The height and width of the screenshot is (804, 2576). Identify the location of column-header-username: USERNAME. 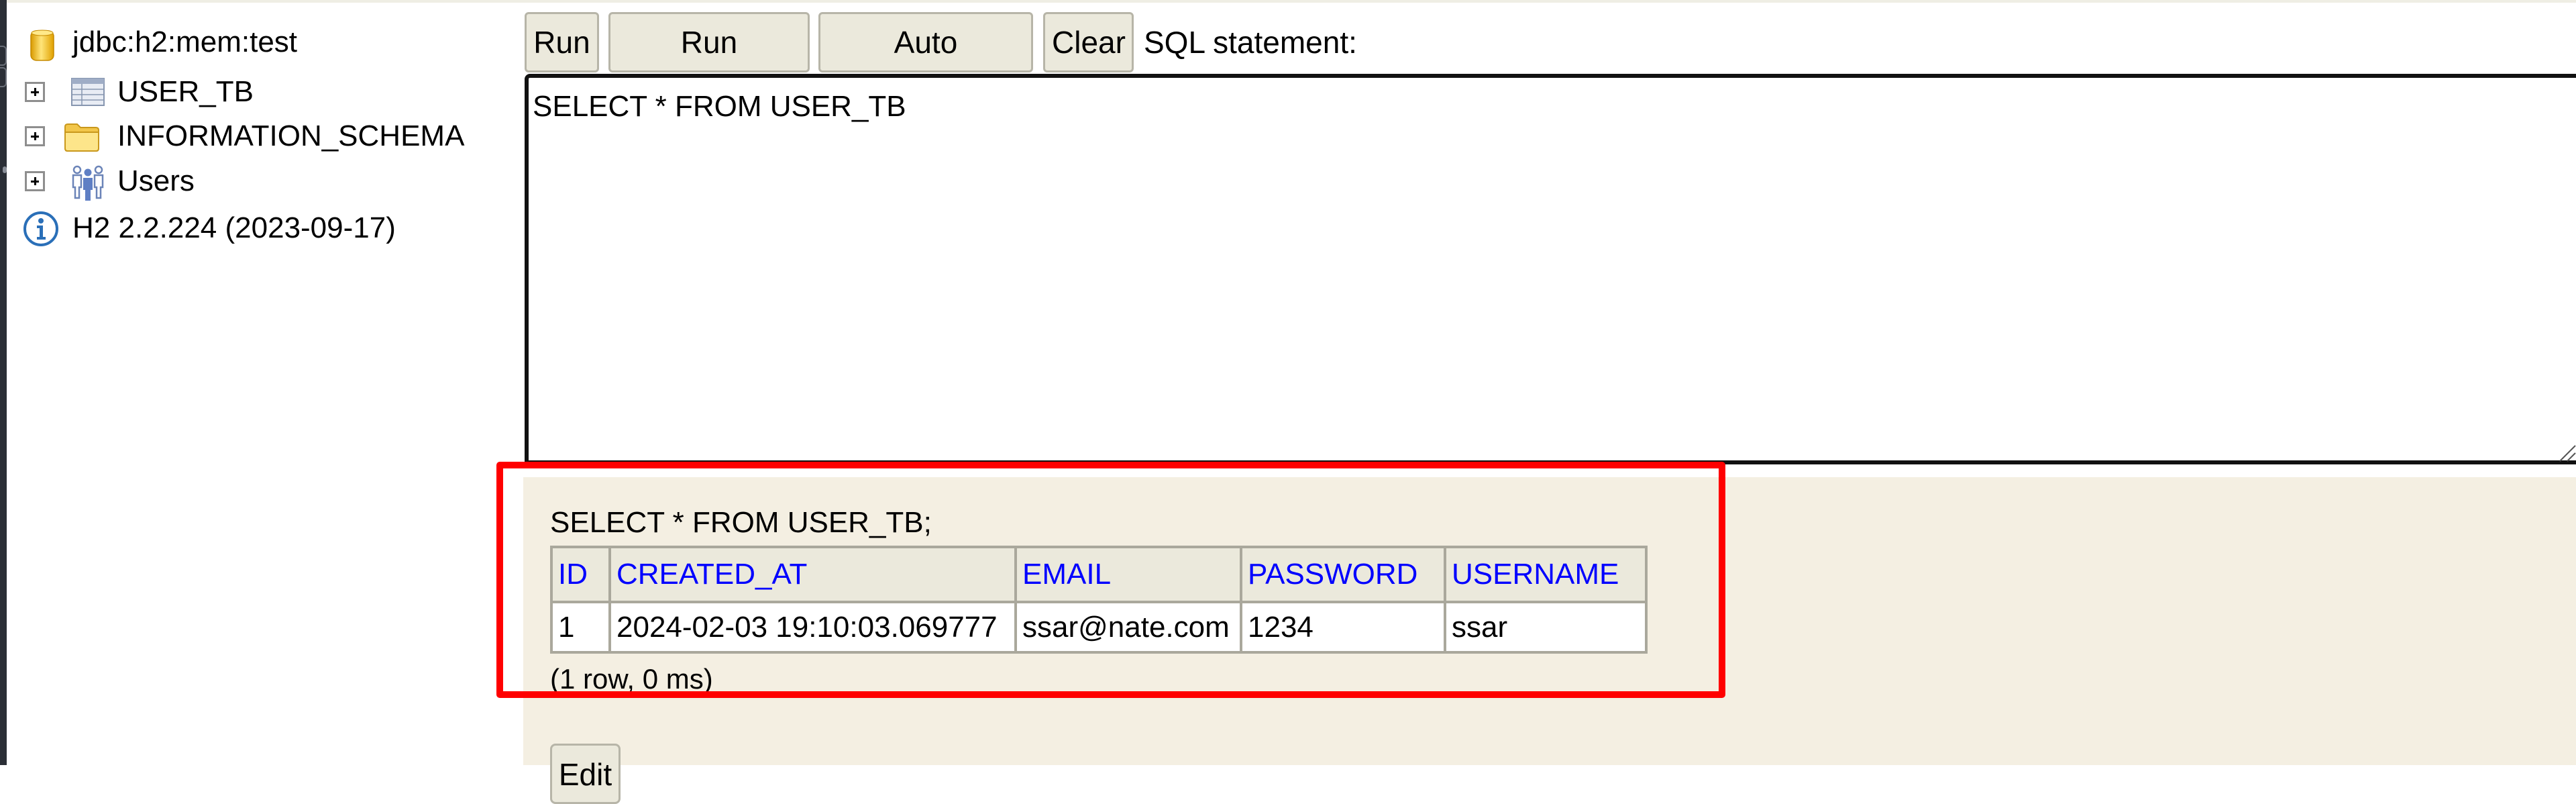
(1546, 574).